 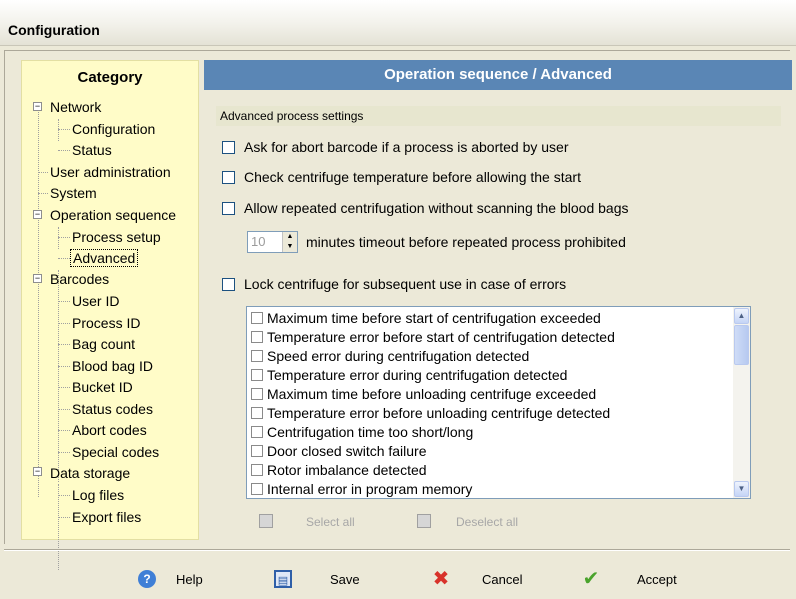 I want to click on list-item: Internal error in program memory, so click(x=361, y=489).